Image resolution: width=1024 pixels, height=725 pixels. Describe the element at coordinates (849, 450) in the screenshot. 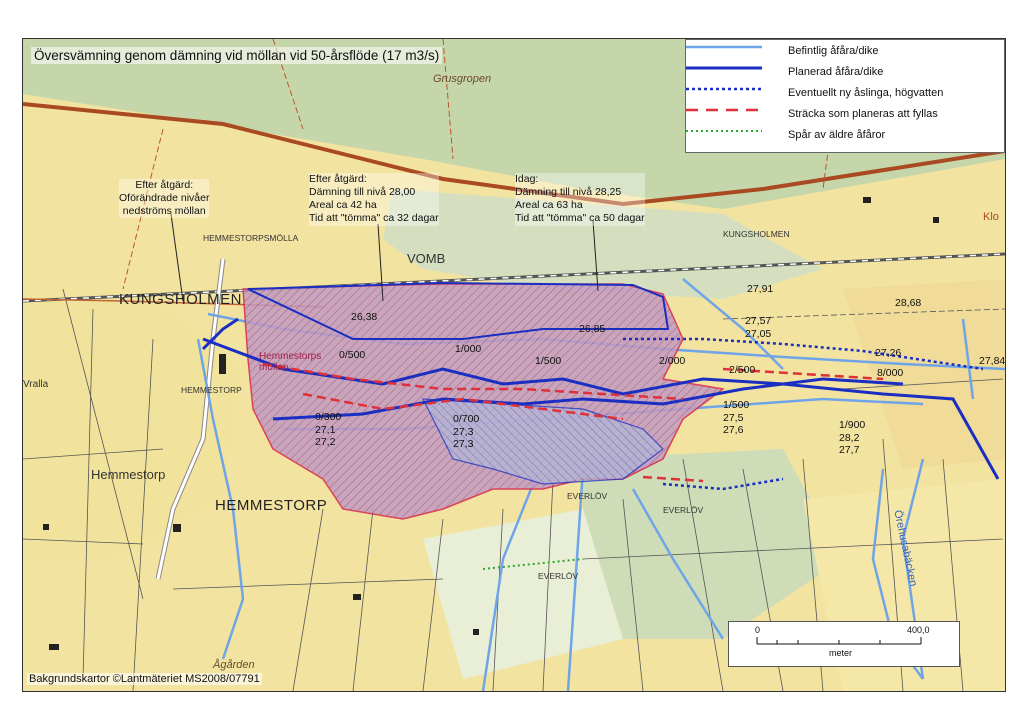

I see `level-value: 27,7` at that location.